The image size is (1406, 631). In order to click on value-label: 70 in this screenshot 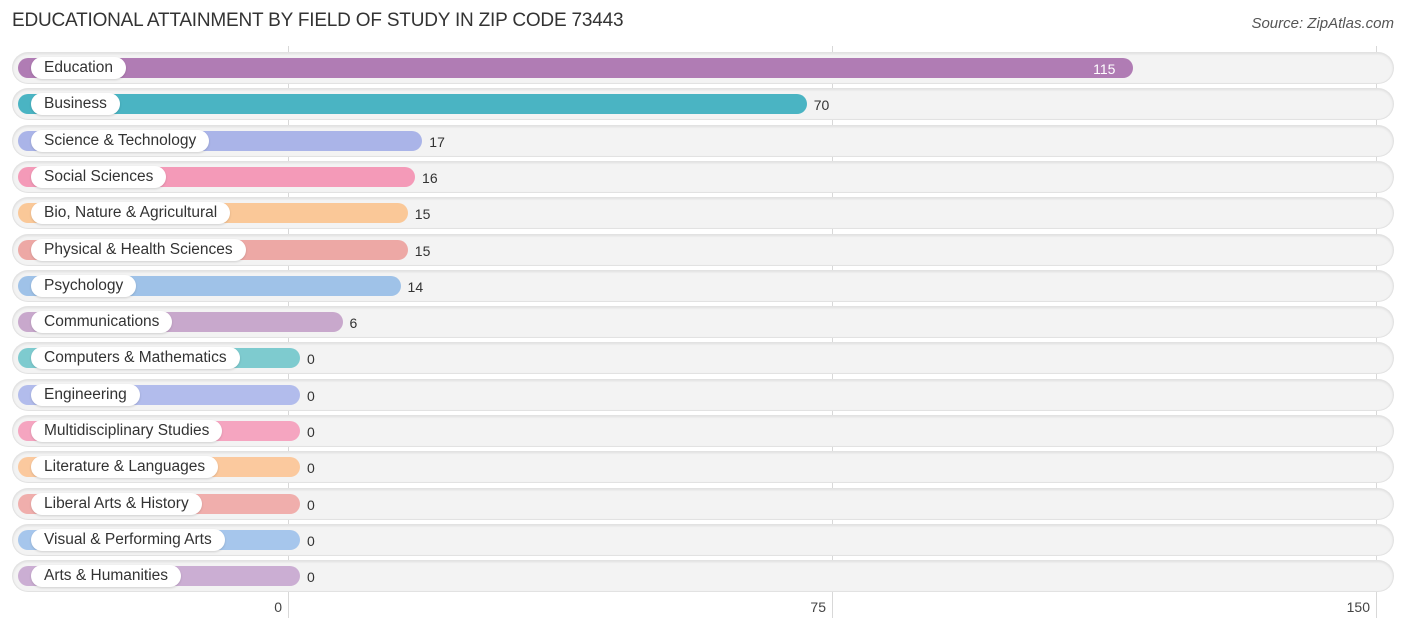, I will do `click(821, 105)`.